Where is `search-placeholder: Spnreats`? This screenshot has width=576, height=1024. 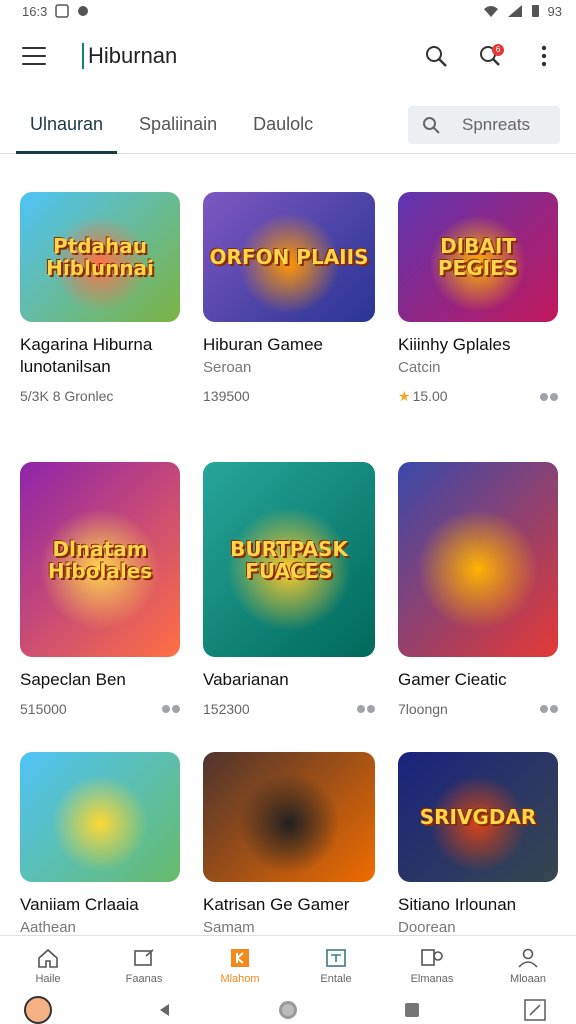
search-placeholder: Spnreats is located at coordinates (496, 124).